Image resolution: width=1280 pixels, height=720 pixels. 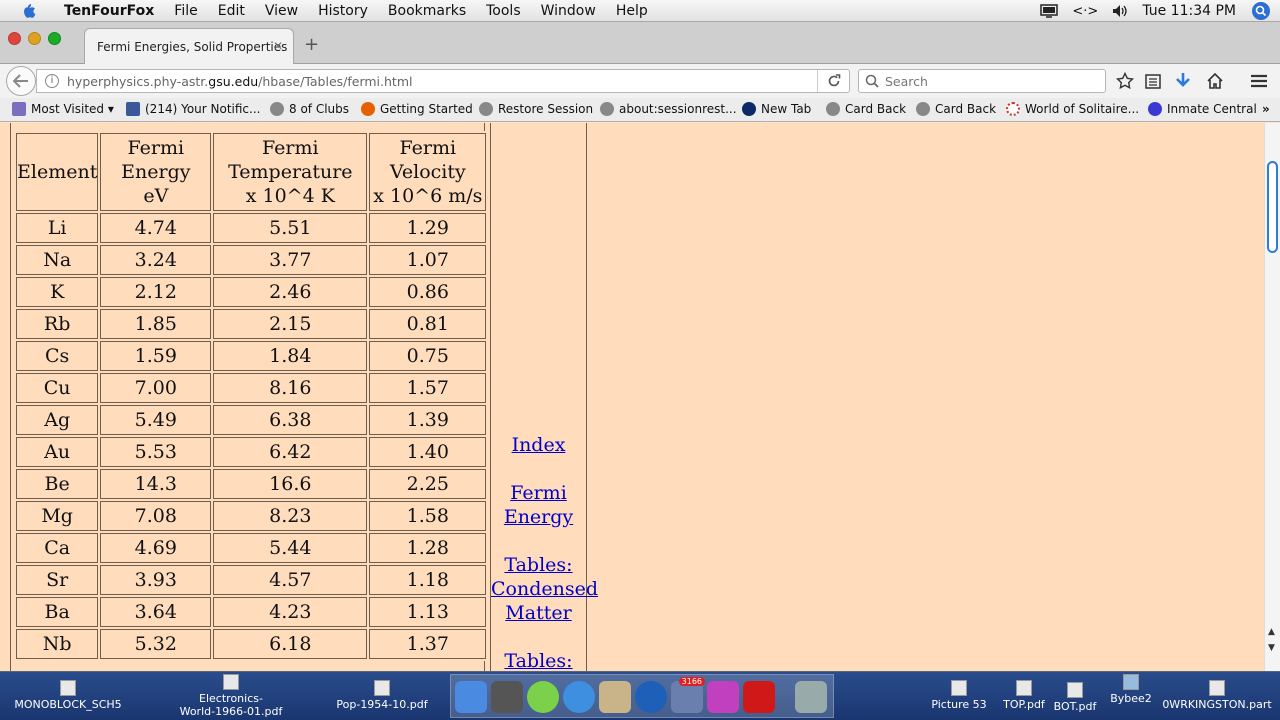 I want to click on printer-icon, so click(x=507, y=697).